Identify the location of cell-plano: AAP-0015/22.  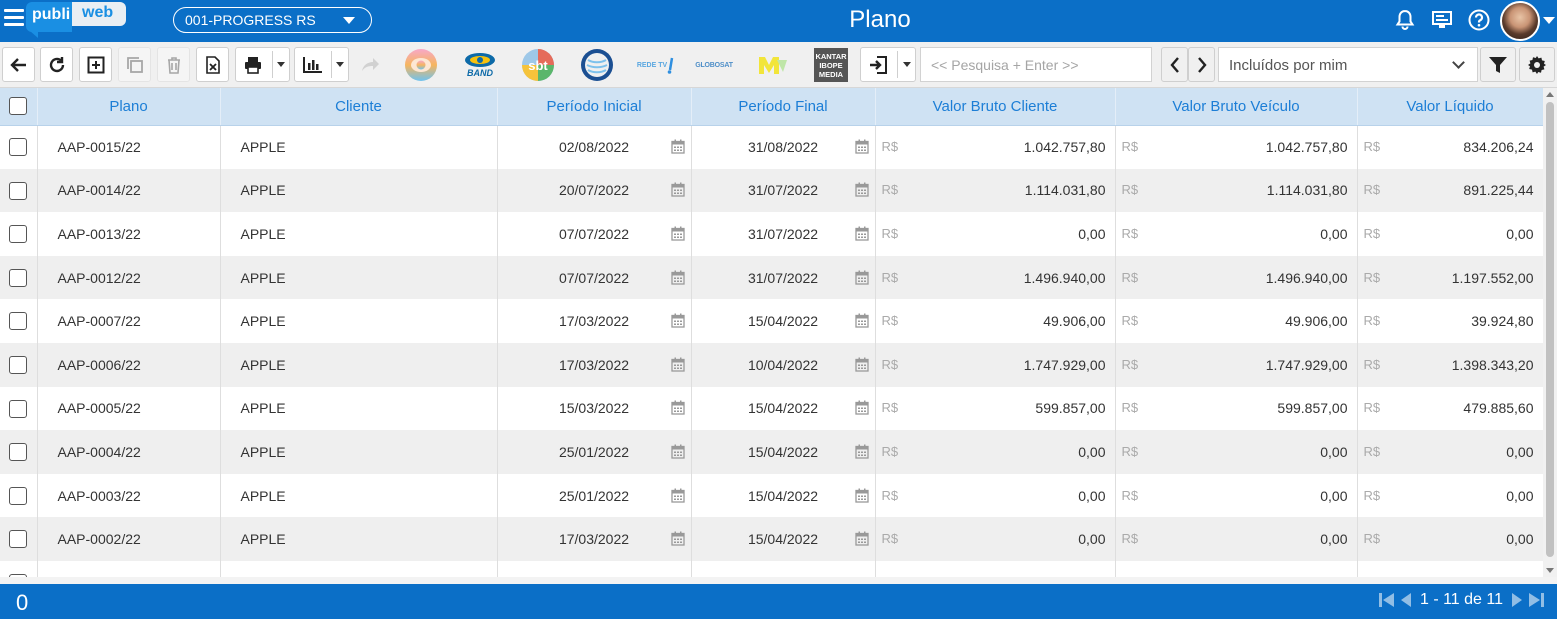
(129, 147).